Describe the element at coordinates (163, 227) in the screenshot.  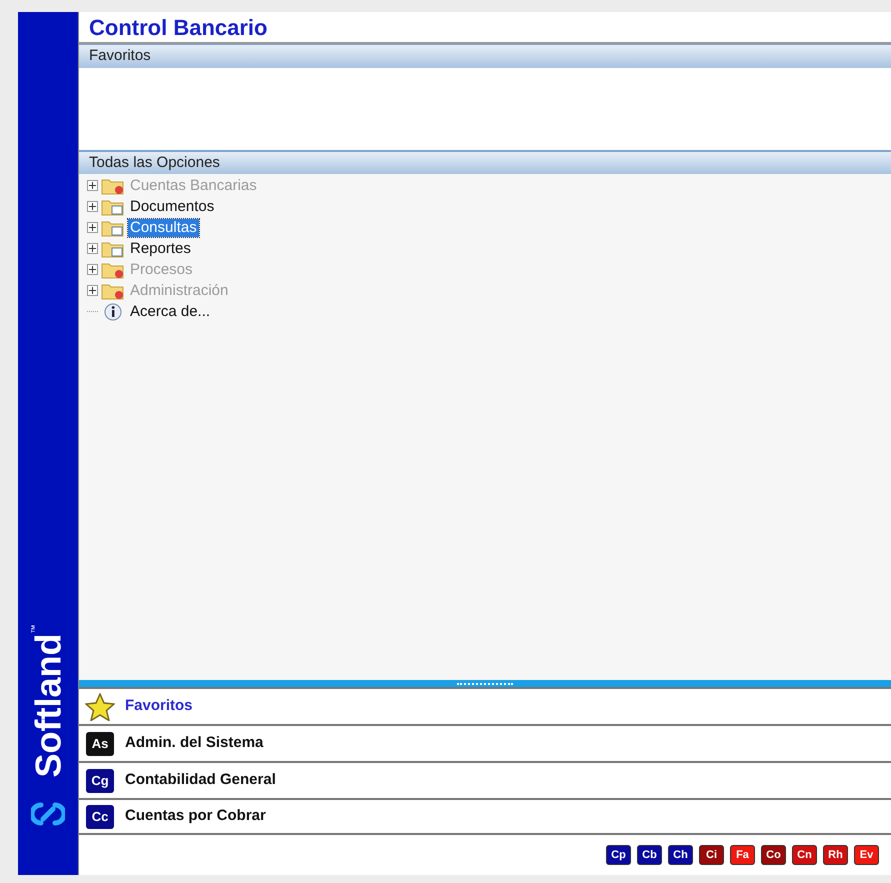
I see `tree-item: Consultas` at that location.